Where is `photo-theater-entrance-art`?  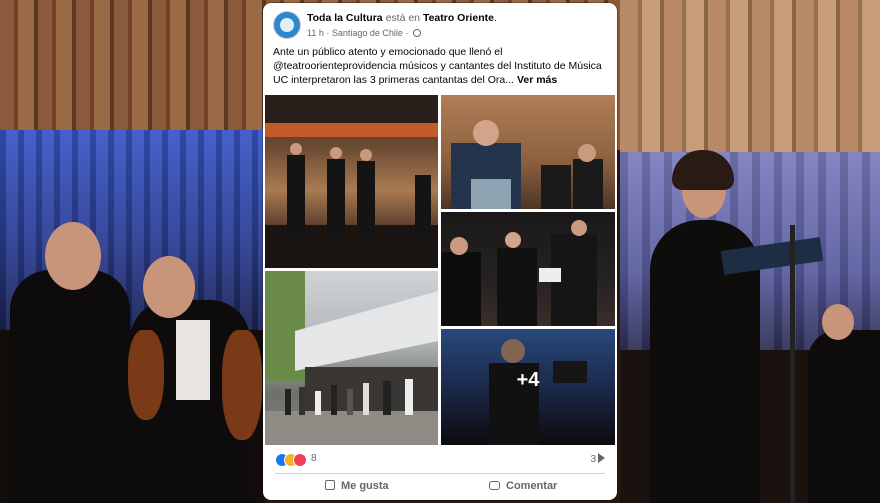
photo-theater-entrance-art is located at coordinates (351, 358).